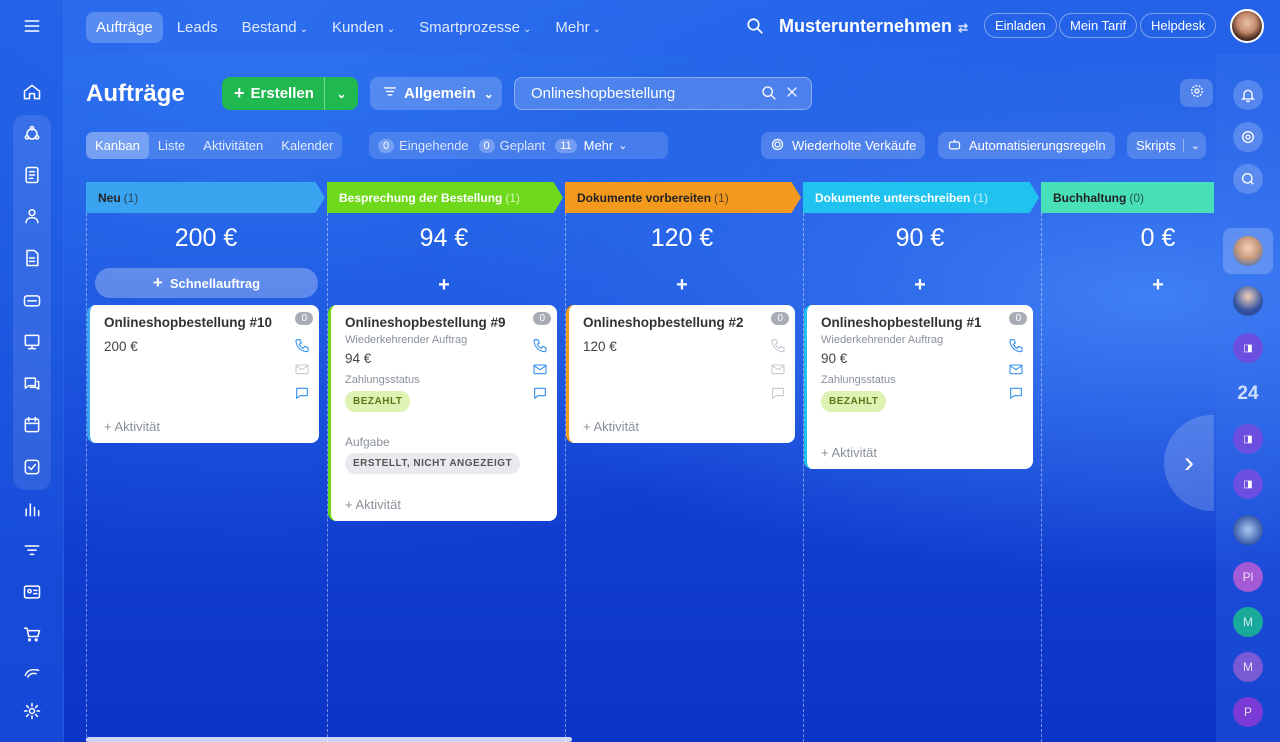  What do you see at coordinates (188, 322) in the screenshot?
I see `deal-title: Onlineshopbestellung #10` at bounding box center [188, 322].